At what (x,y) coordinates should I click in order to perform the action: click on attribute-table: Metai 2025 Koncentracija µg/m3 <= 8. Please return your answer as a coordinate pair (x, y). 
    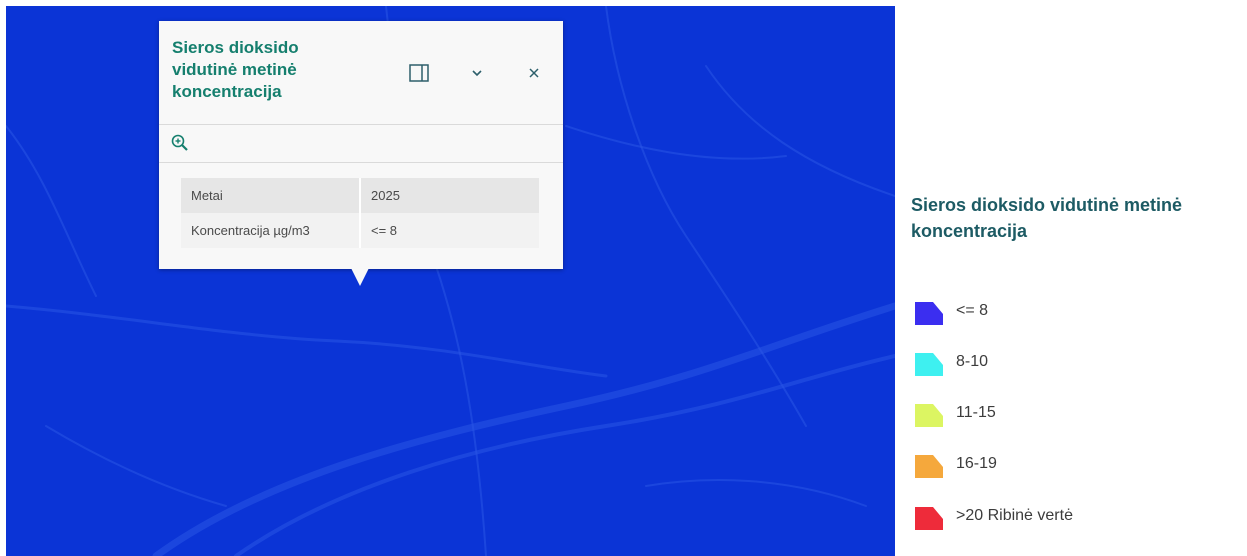
    Looking at the image, I should click on (360, 213).